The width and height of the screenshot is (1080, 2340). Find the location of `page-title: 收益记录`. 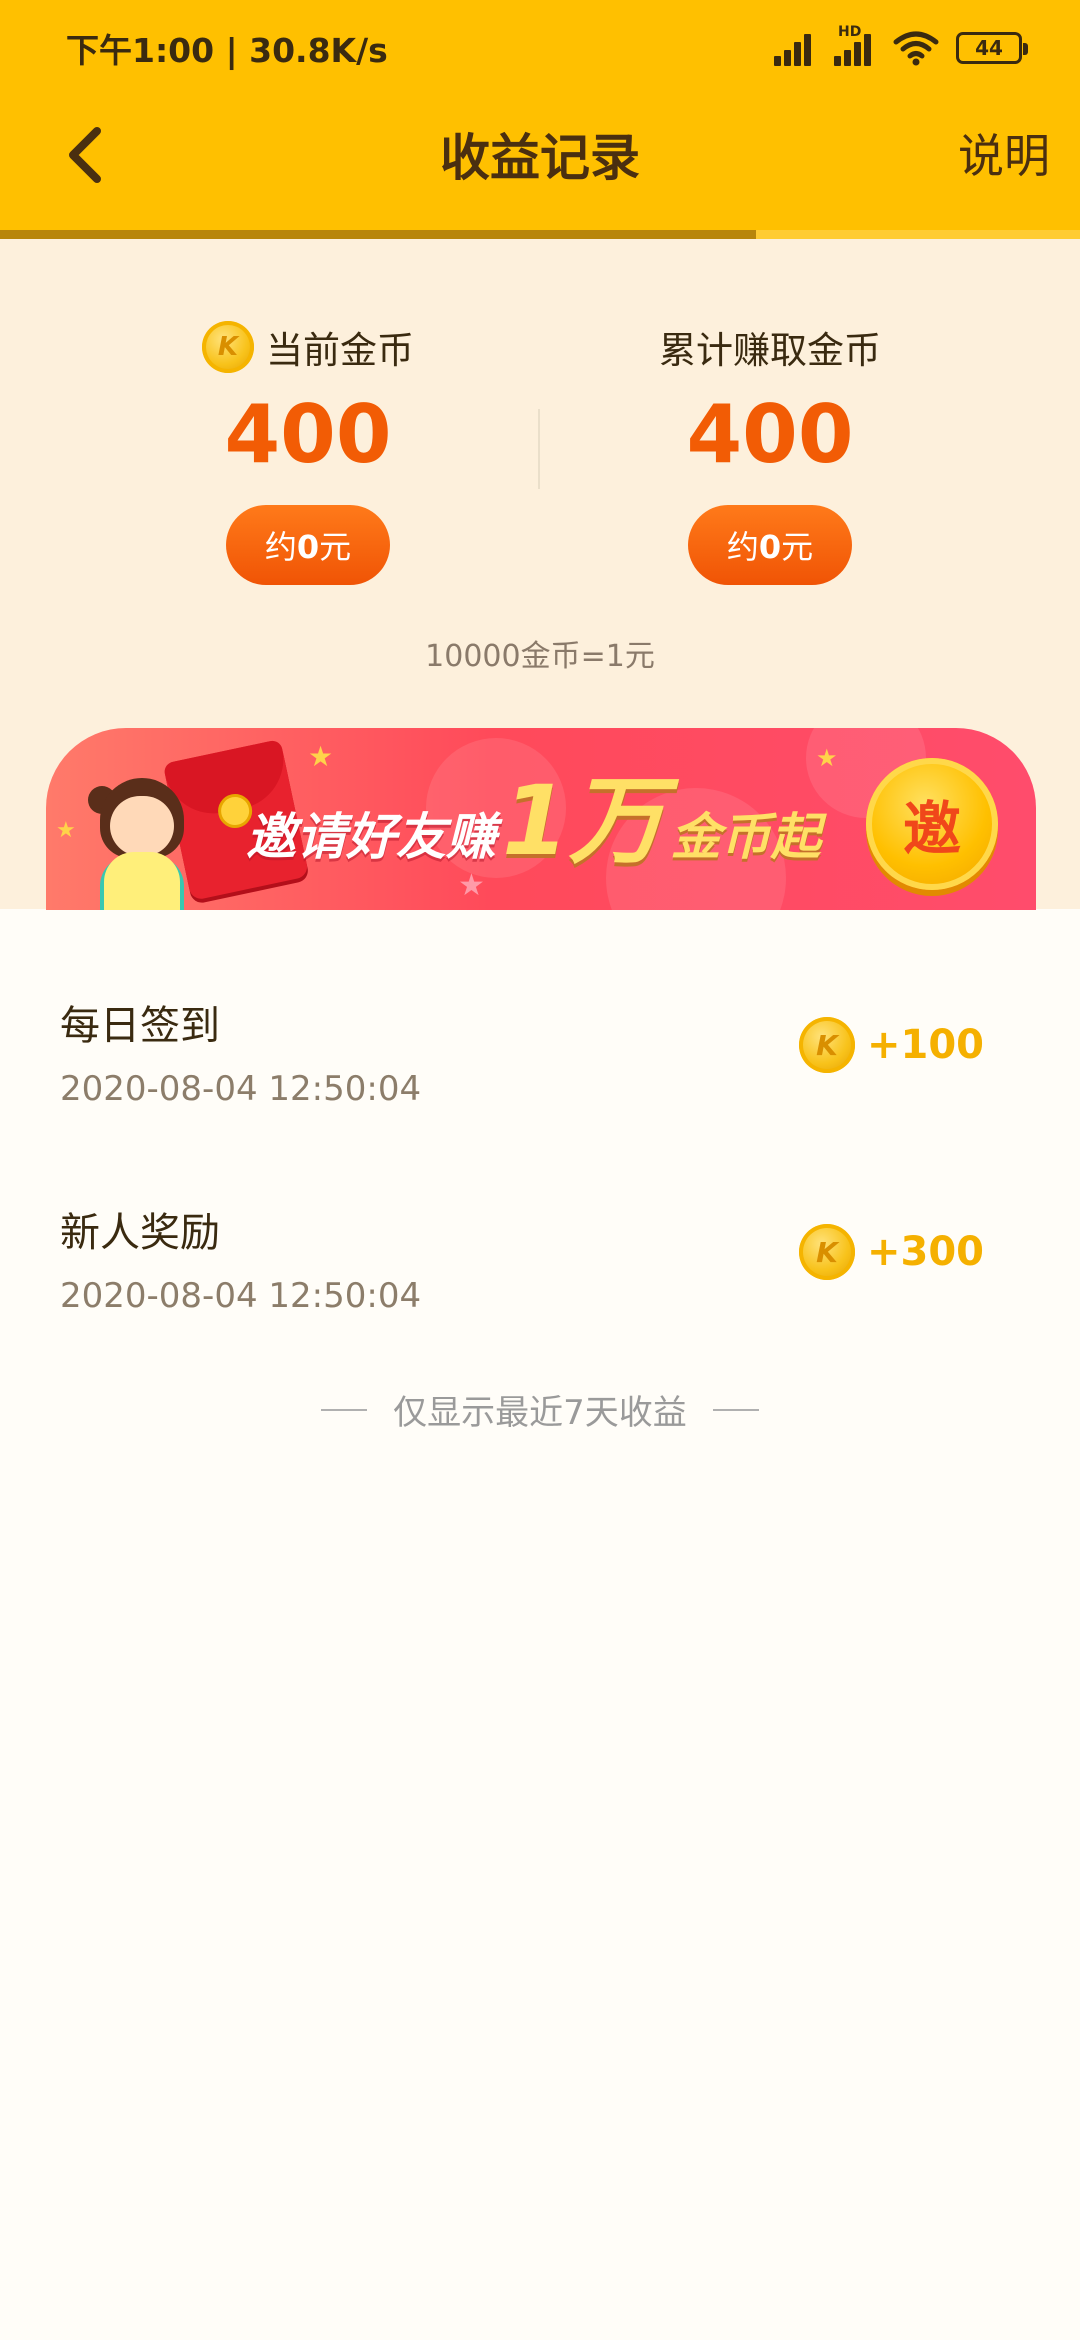

page-title: 收益记录 is located at coordinates (540, 158).